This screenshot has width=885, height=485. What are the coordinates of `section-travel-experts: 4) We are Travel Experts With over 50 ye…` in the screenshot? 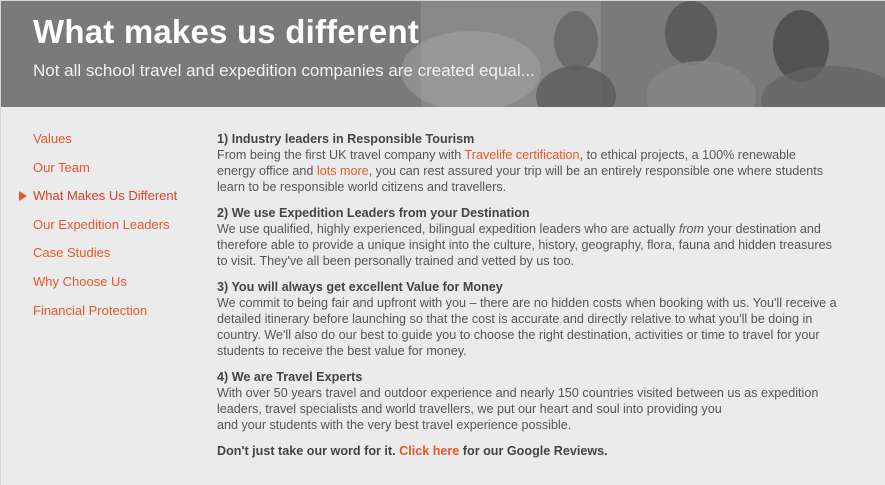 It's located at (527, 401).